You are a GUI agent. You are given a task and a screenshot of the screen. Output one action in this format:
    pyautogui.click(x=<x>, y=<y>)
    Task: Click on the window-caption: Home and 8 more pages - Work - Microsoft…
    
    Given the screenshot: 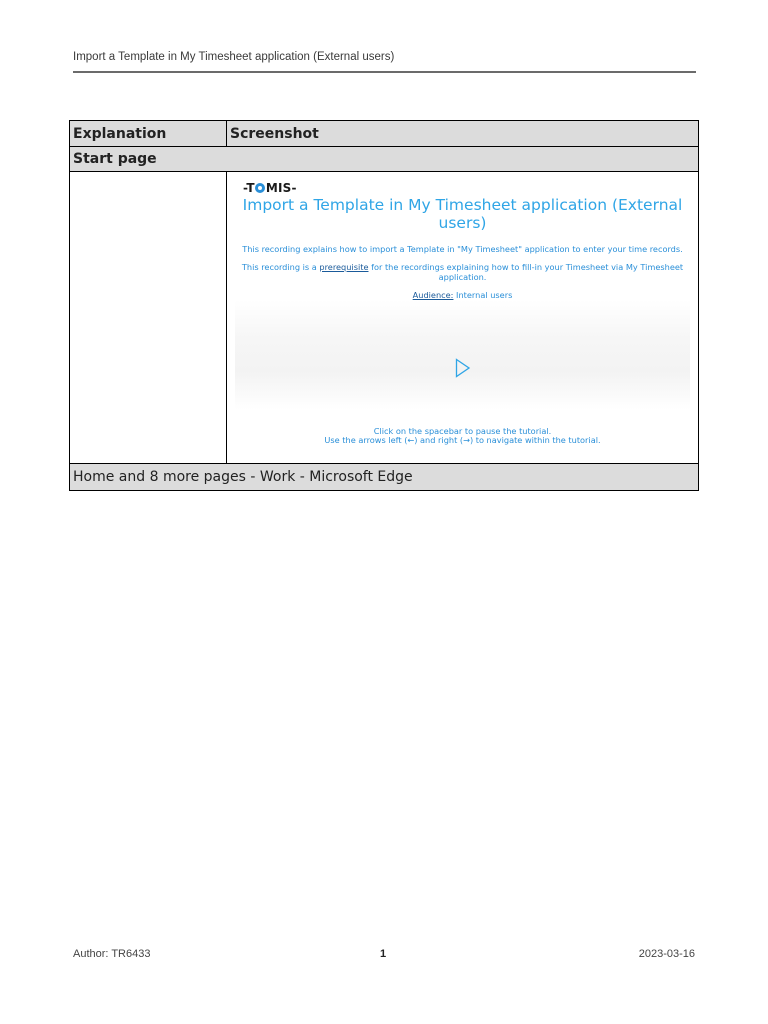 What is the action you would take?
    pyautogui.click(x=384, y=477)
    